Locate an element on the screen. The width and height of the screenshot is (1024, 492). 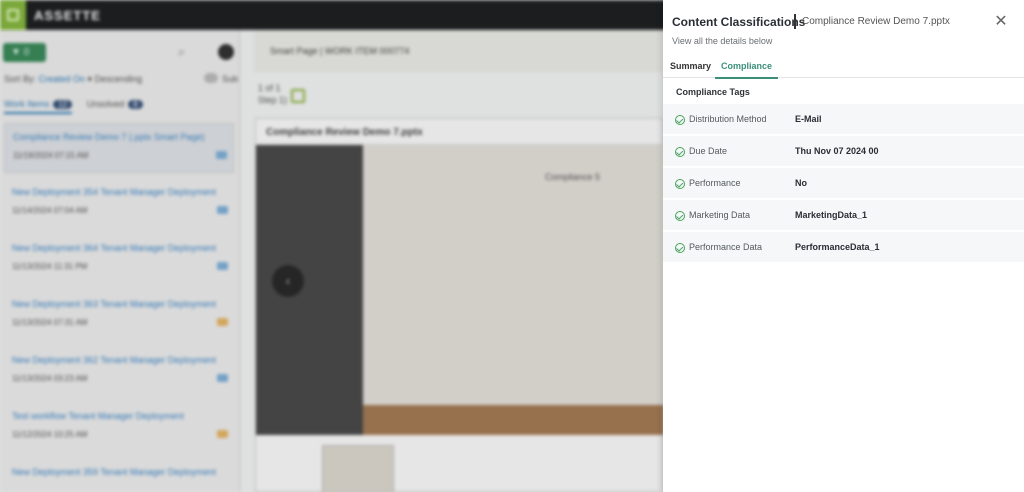
drawer-title: Content Classifications is located at coordinates (739, 22).